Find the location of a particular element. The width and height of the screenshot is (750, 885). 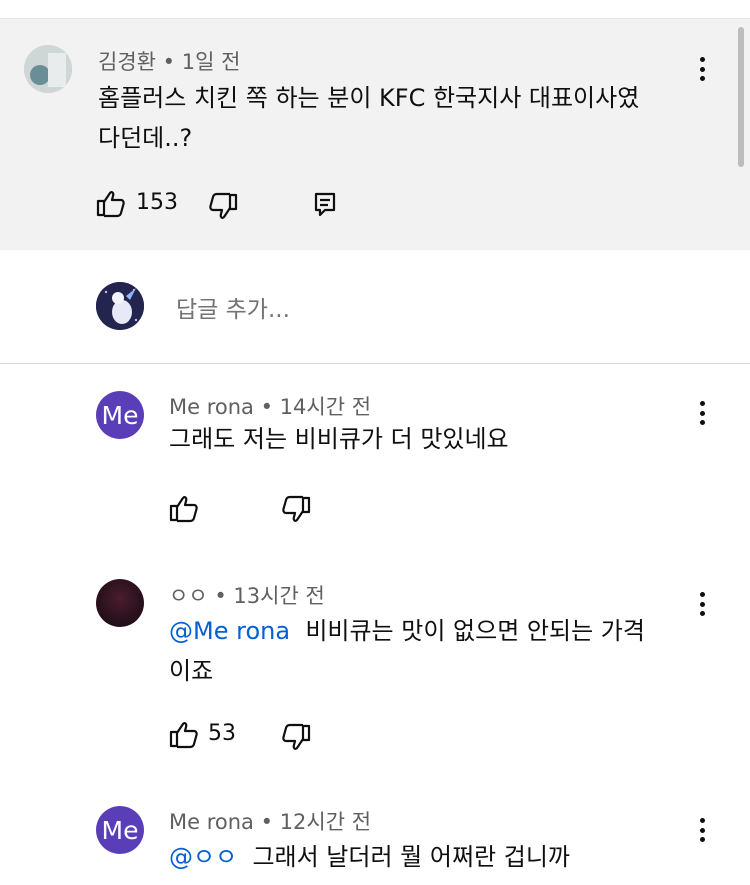

reply-text: 그래도 저는 비비큐가 더 맛있네요 is located at coordinates (339, 439).